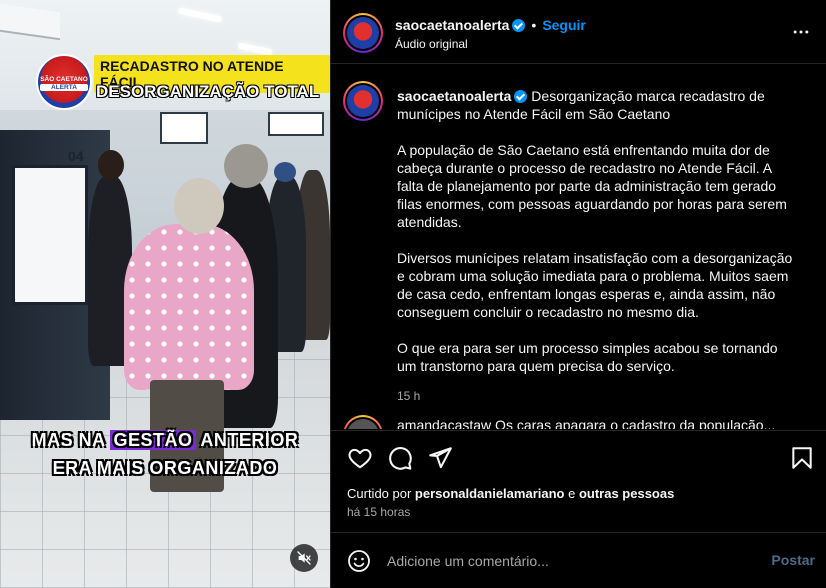 This screenshot has height=588, width=826. I want to click on logo-text: SÃO CAETANO, so click(64, 79).